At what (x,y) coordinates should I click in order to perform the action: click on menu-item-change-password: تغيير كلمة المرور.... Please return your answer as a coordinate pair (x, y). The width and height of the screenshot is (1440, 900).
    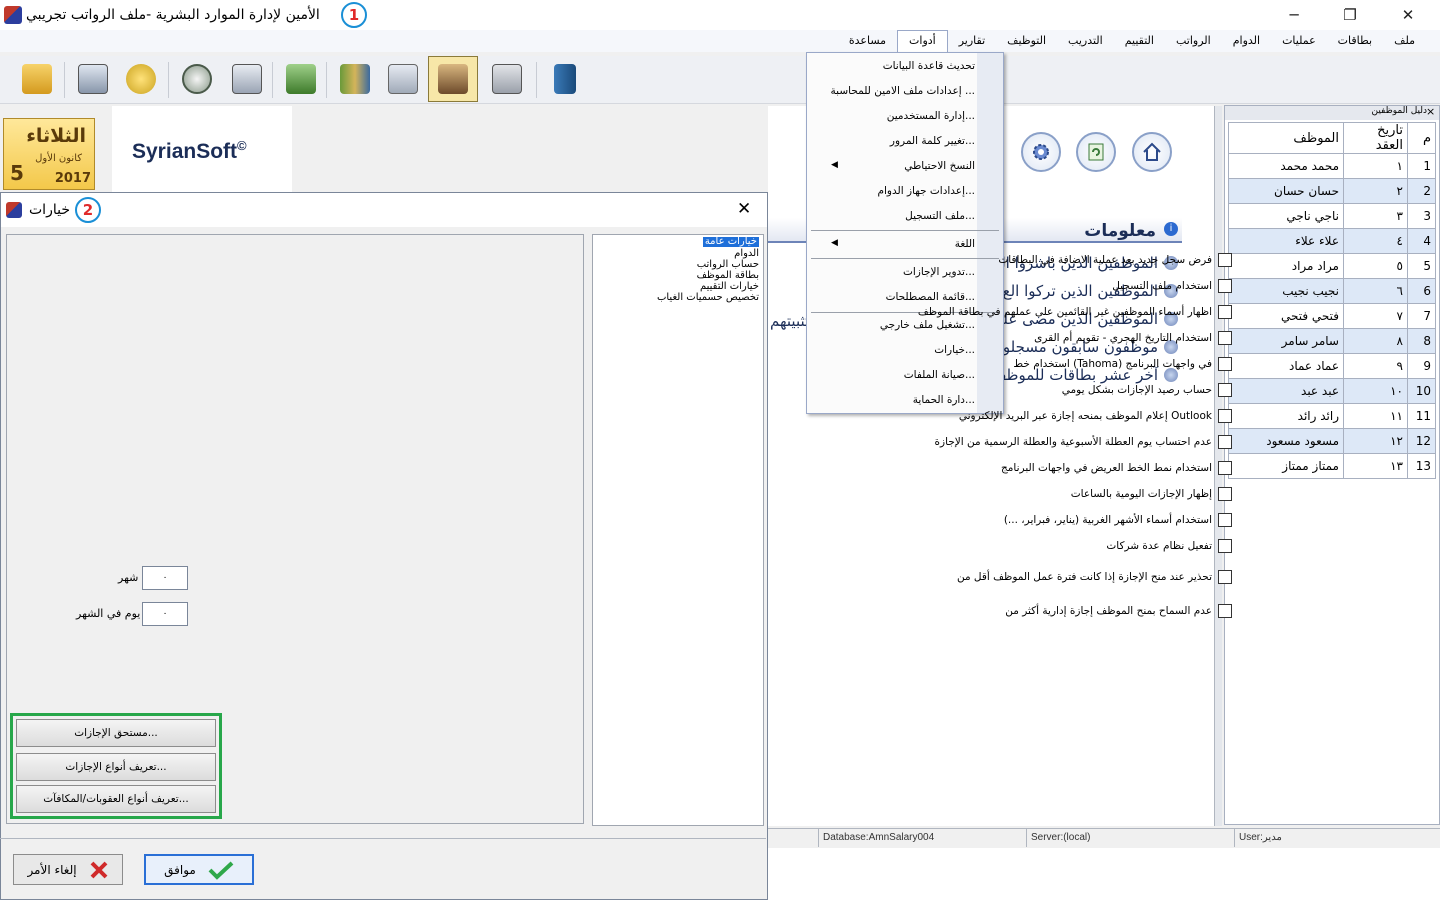
    Looking at the image, I should click on (932, 141).